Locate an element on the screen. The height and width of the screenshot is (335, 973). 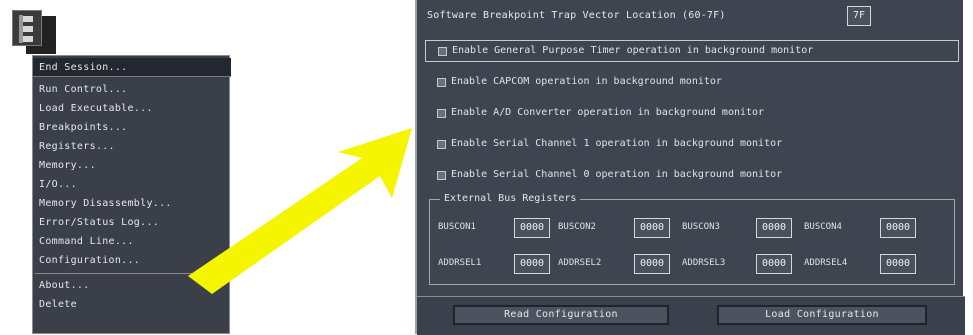
register-input-addrsel2: 0000 is located at coordinates (652, 264).